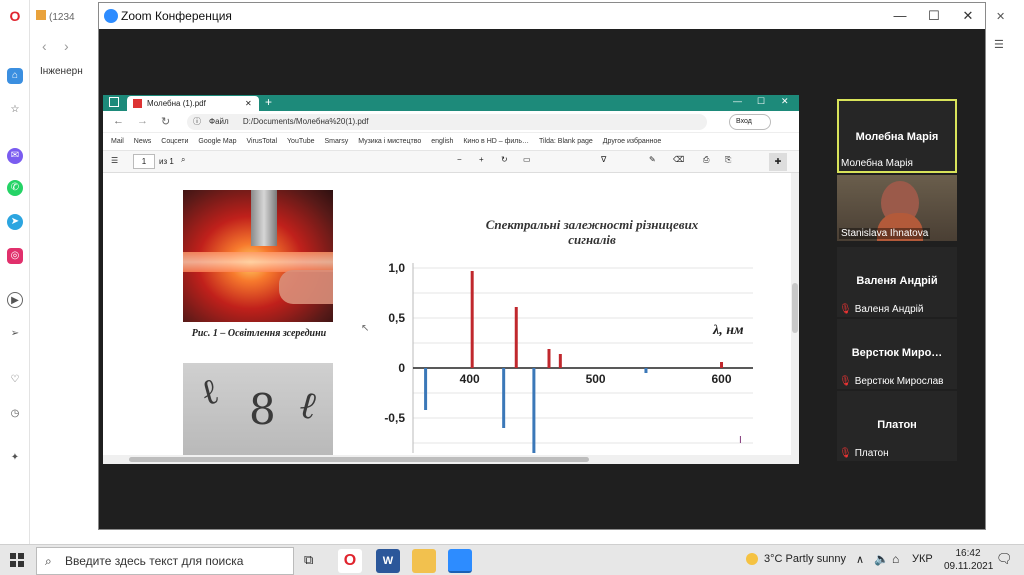 The image size is (1024, 575). What do you see at coordinates (795, 314) in the screenshot?
I see `vertical-scrollbar` at bounding box center [795, 314].